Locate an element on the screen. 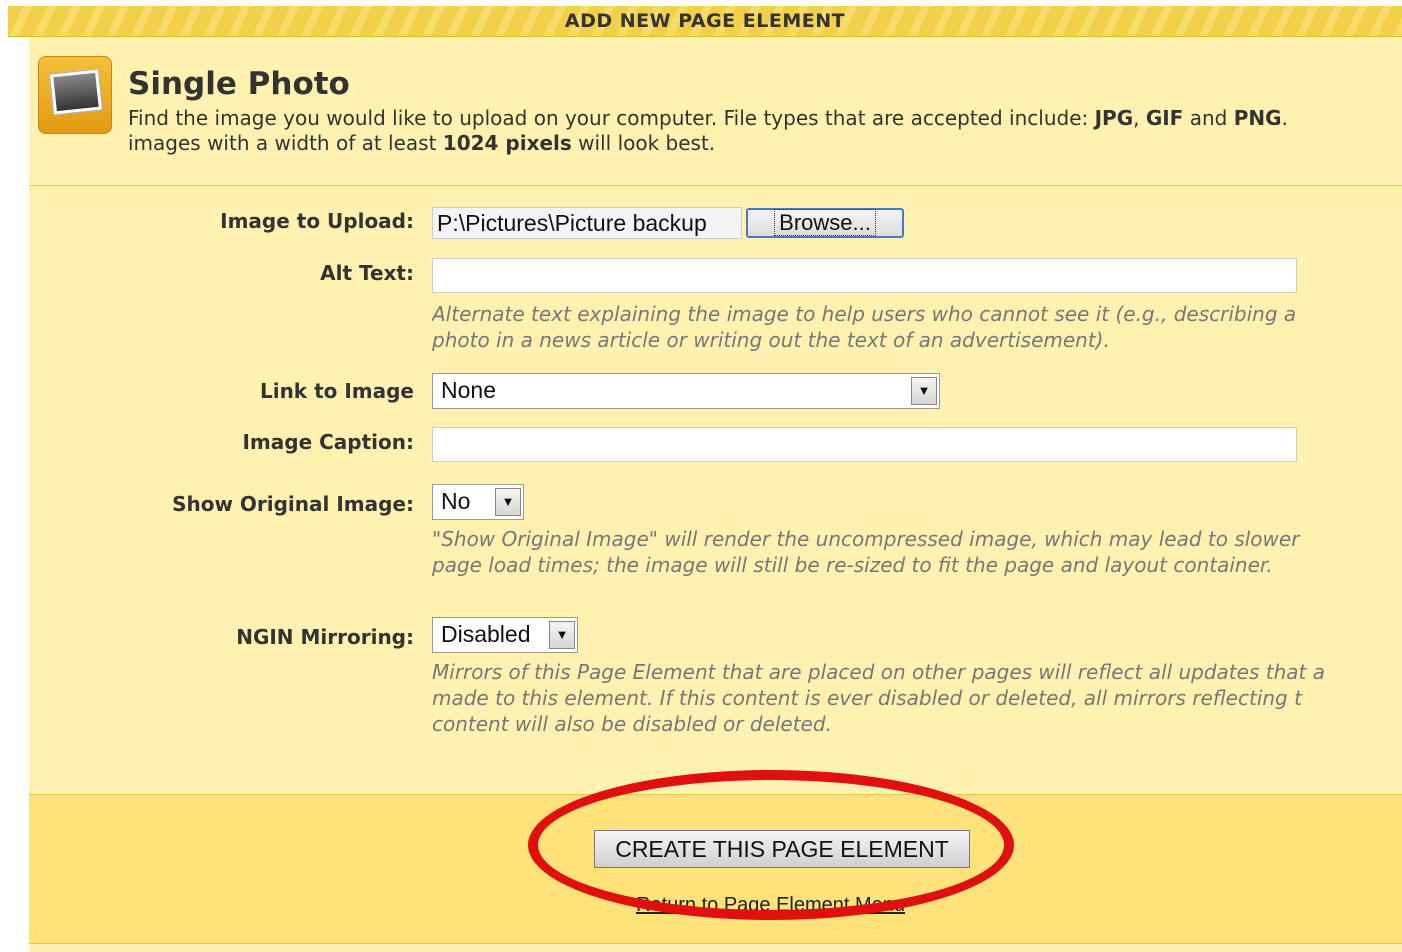  desc-pixels: 1024 pixels is located at coordinates (507, 143).